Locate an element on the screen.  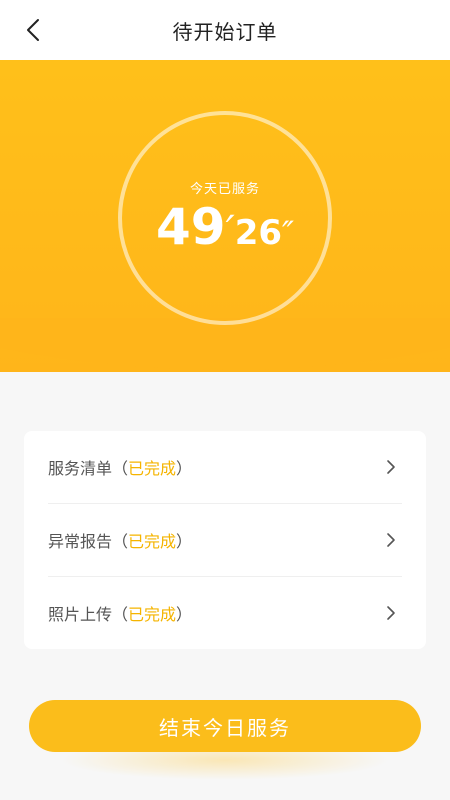
minute-mark: ′ is located at coordinates (230, 231).